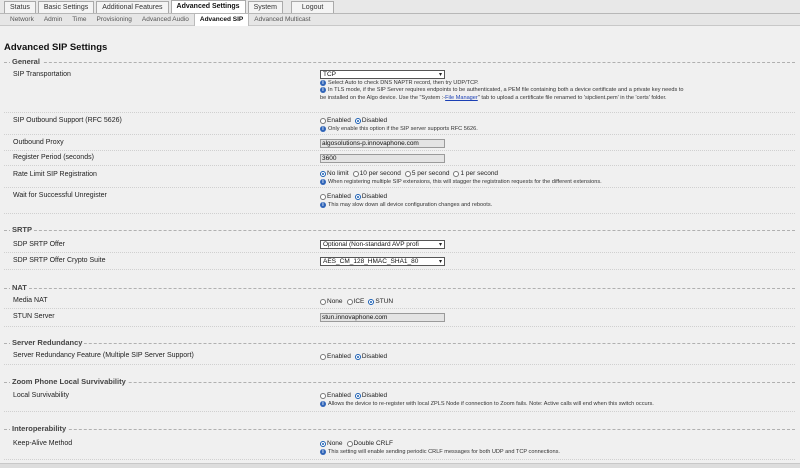 The image size is (800, 468). I want to click on file-manager-link: File Manager, so click(461, 98).